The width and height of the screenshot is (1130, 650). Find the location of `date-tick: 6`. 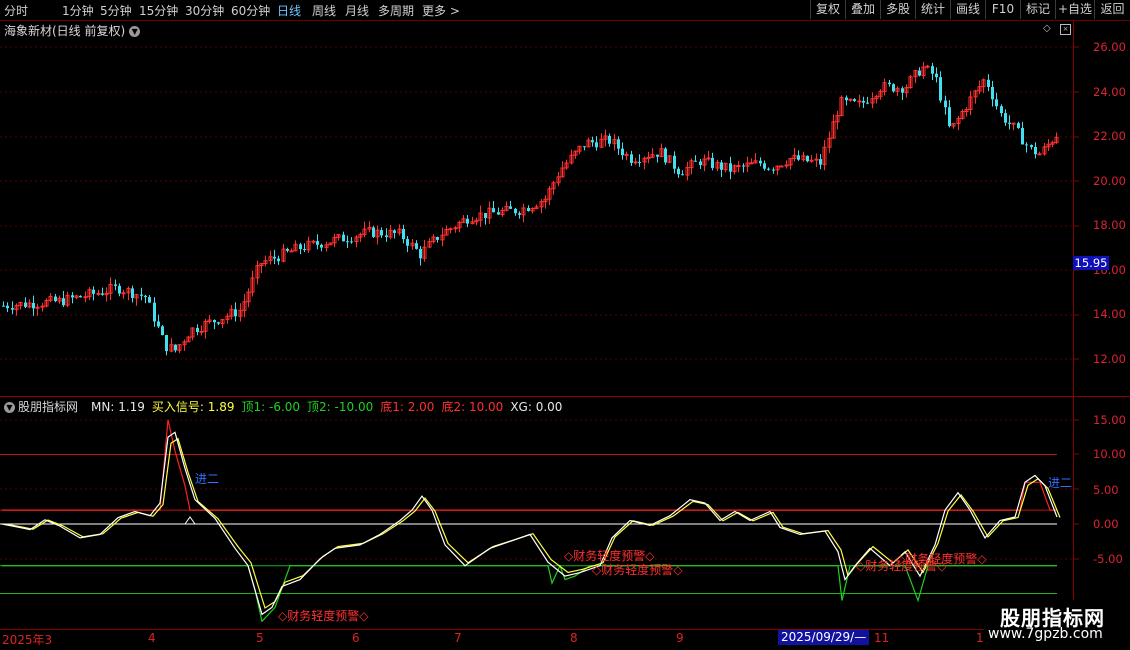

date-tick: 6 is located at coordinates (356, 638).